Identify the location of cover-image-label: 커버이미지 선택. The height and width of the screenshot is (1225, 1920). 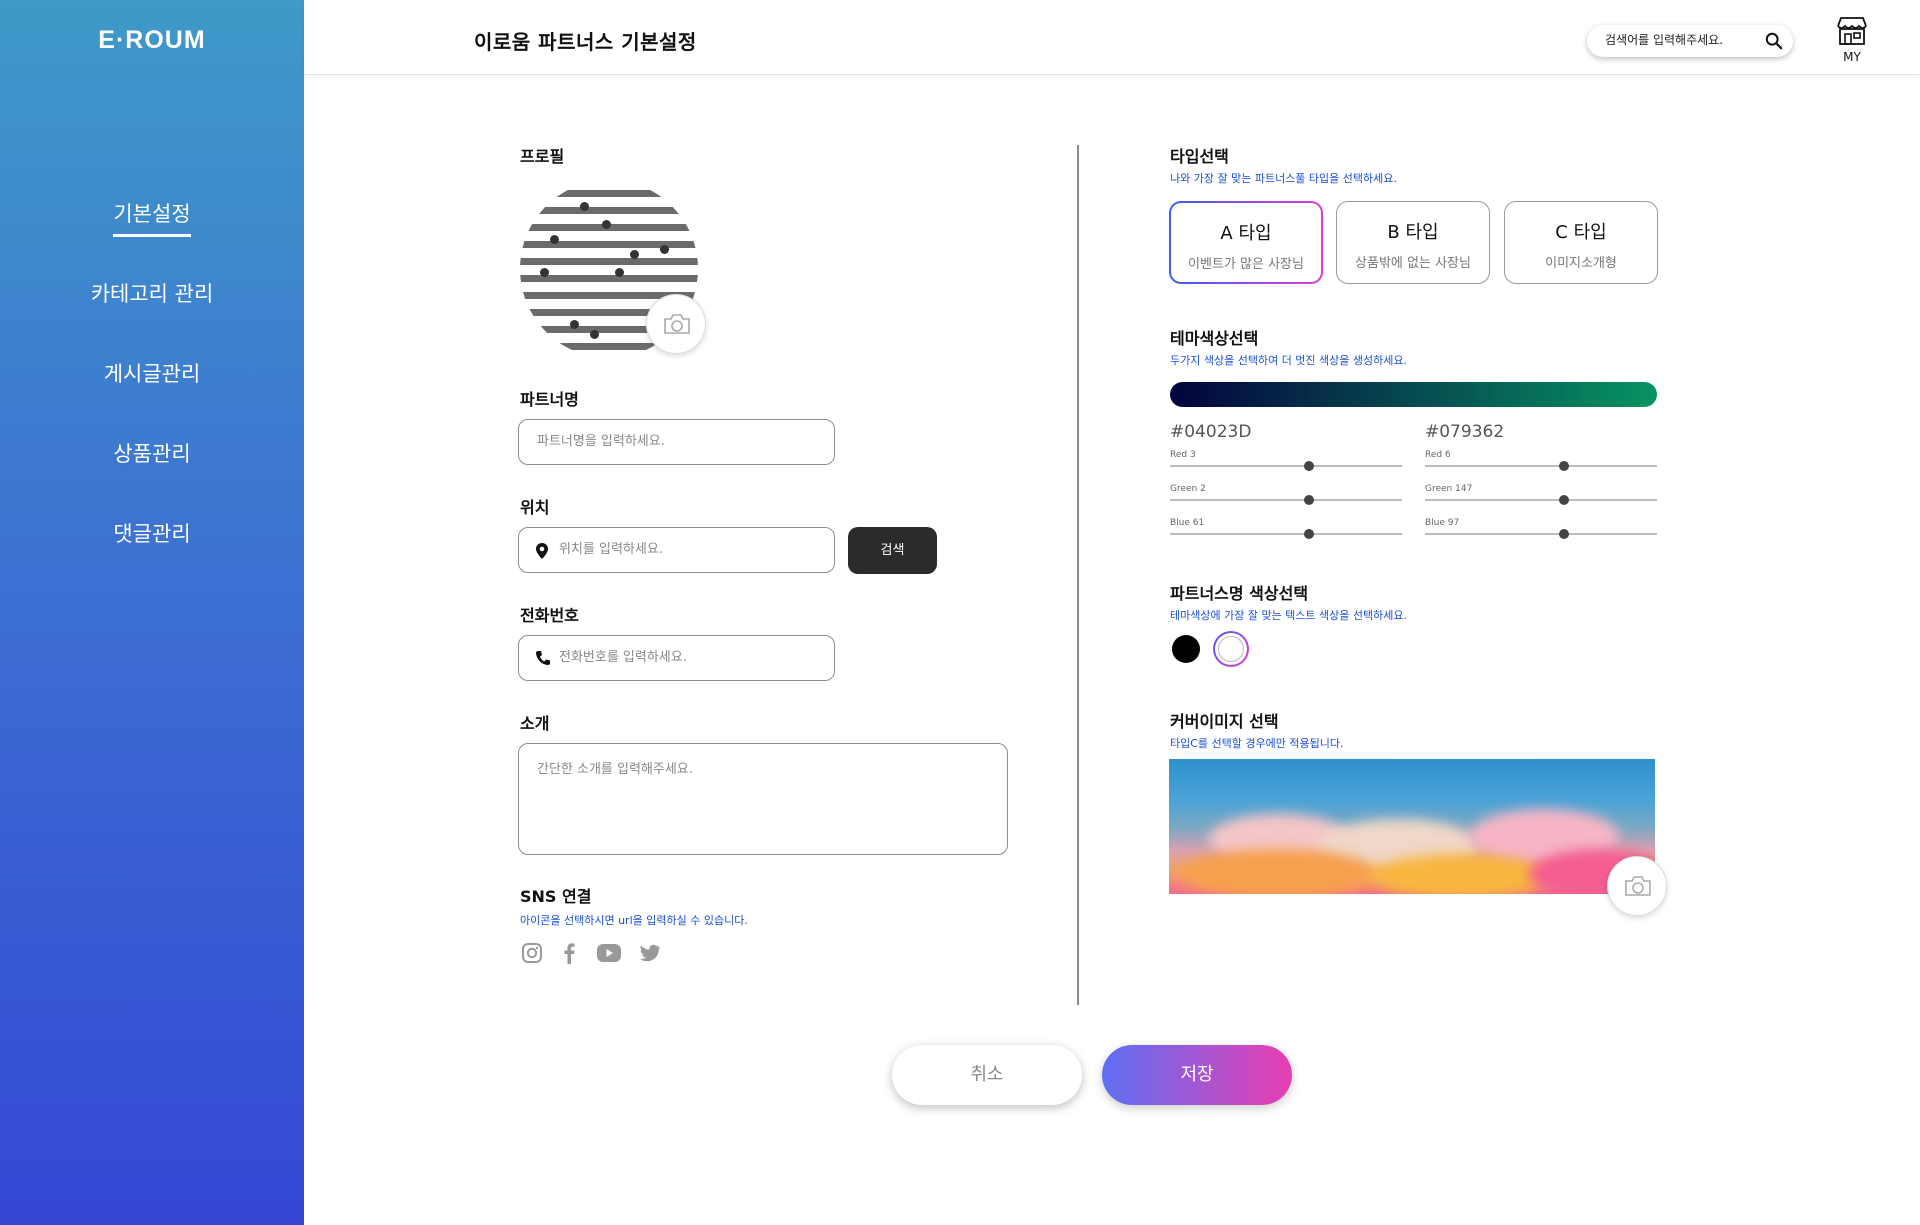
(1224, 721).